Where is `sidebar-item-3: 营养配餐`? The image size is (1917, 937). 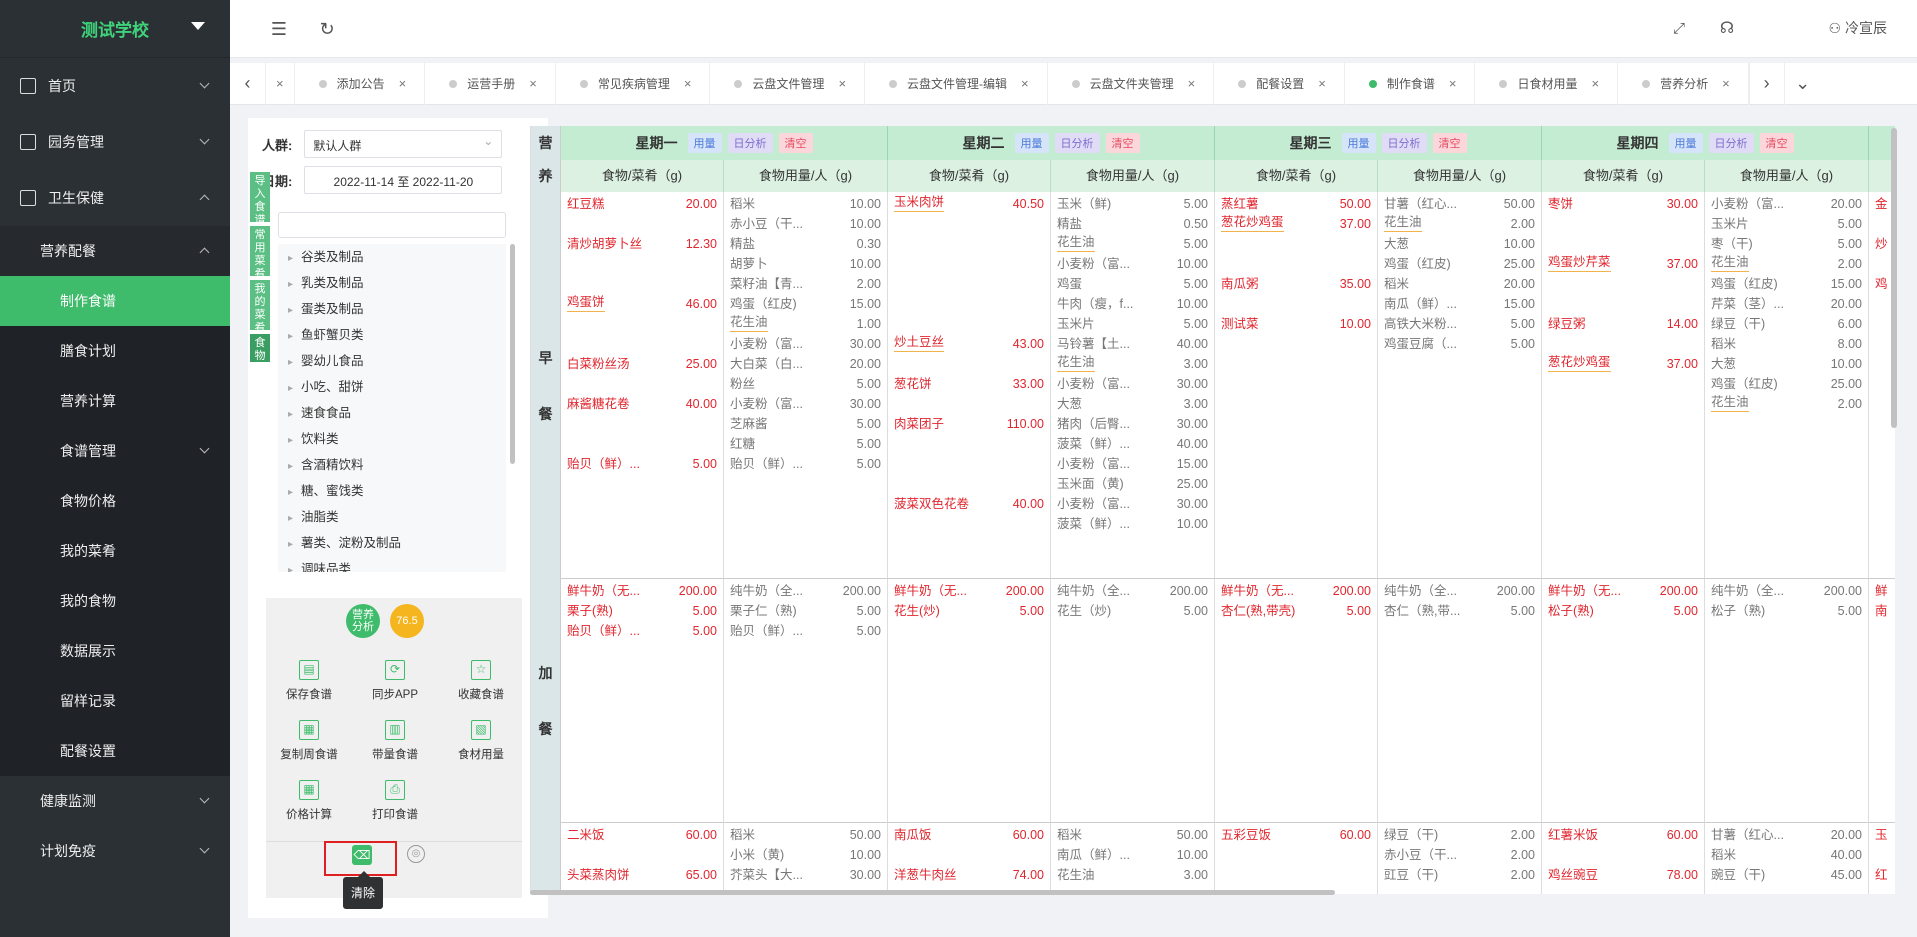
sidebar-item-3: 营养配餐 is located at coordinates (115, 251).